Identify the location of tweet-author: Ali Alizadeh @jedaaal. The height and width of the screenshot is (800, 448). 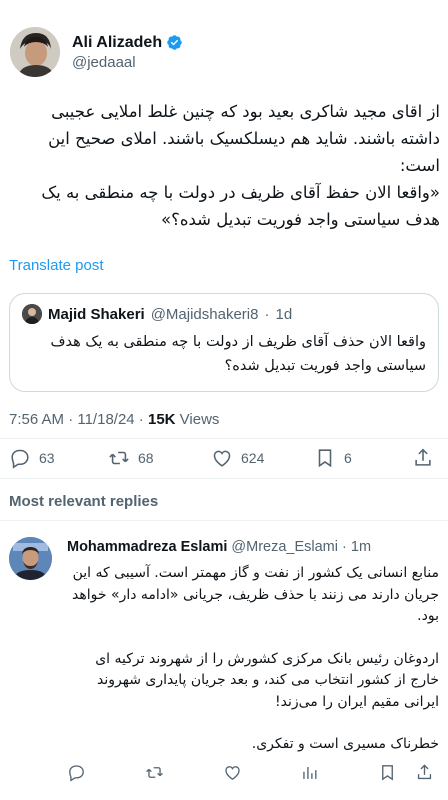
(96, 52).